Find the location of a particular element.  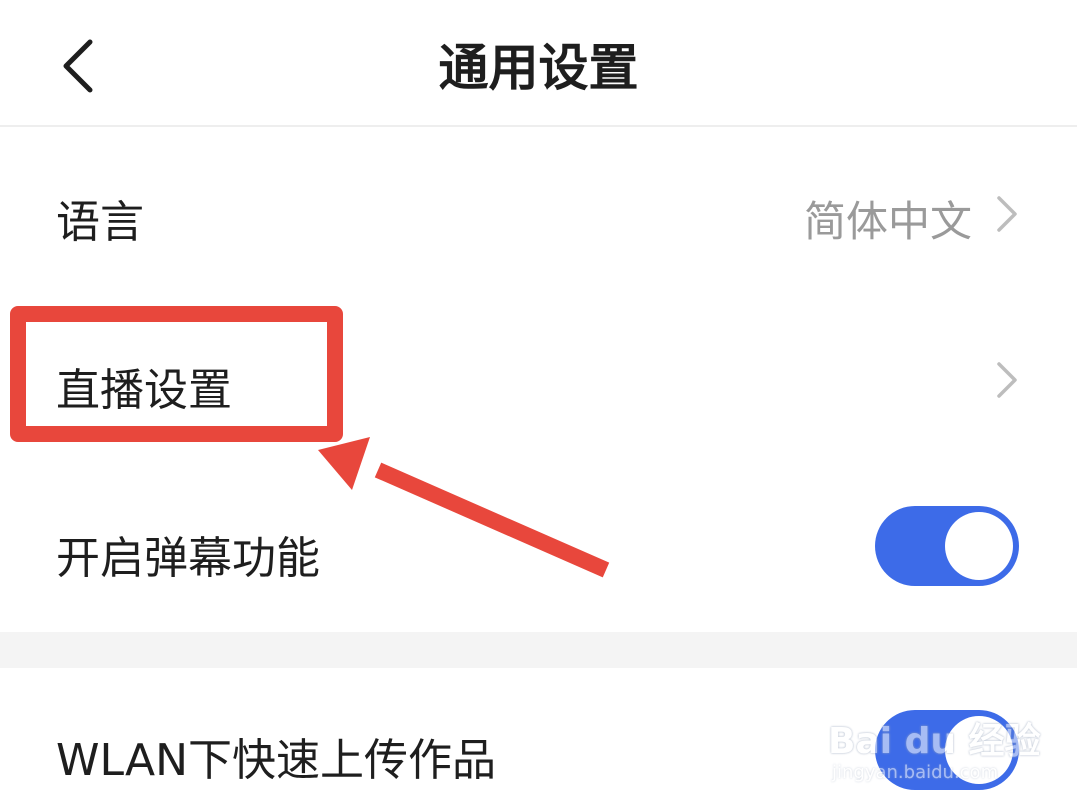

wlan-upload-toggle is located at coordinates (947, 750).